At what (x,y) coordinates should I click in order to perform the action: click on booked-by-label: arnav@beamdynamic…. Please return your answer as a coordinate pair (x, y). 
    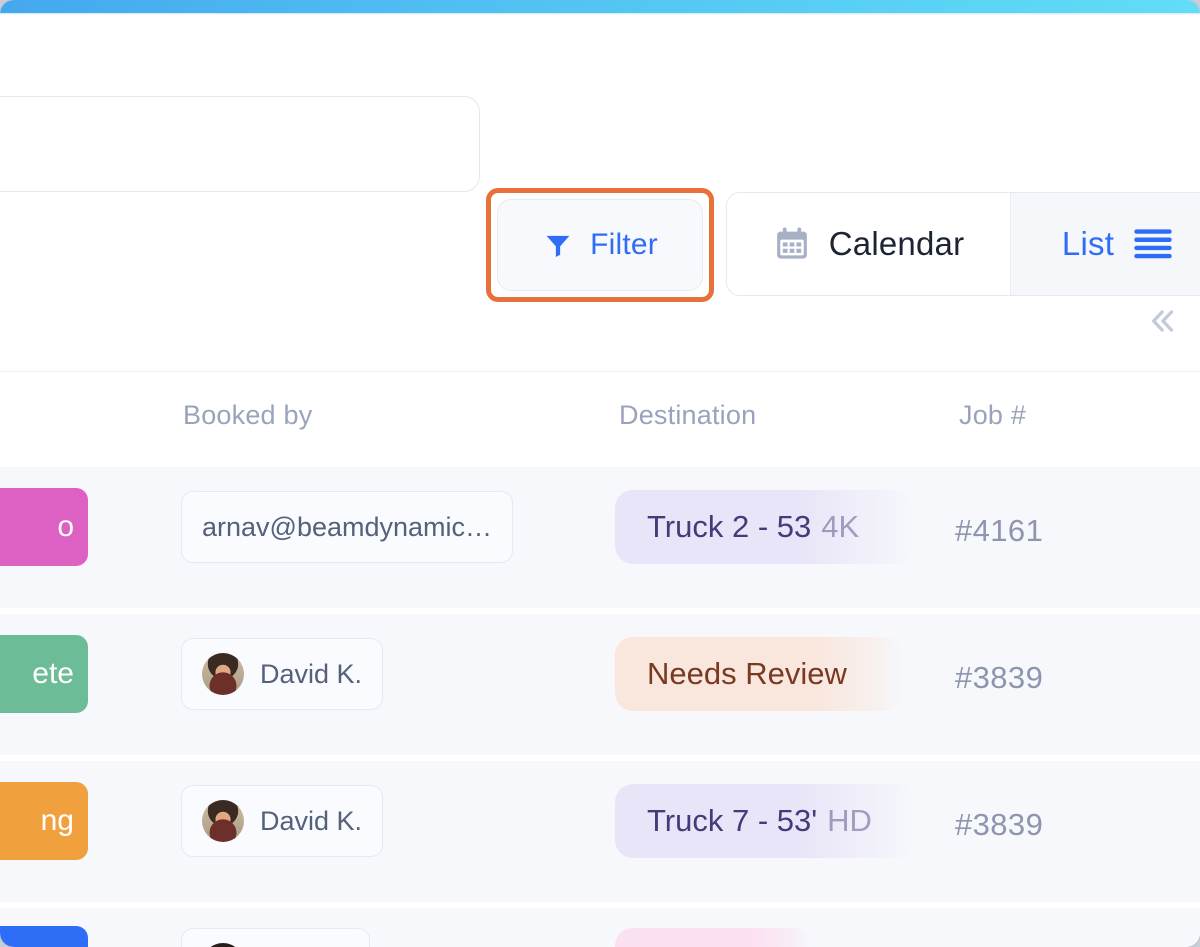
    Looking at the image, I should click on (347, 526).